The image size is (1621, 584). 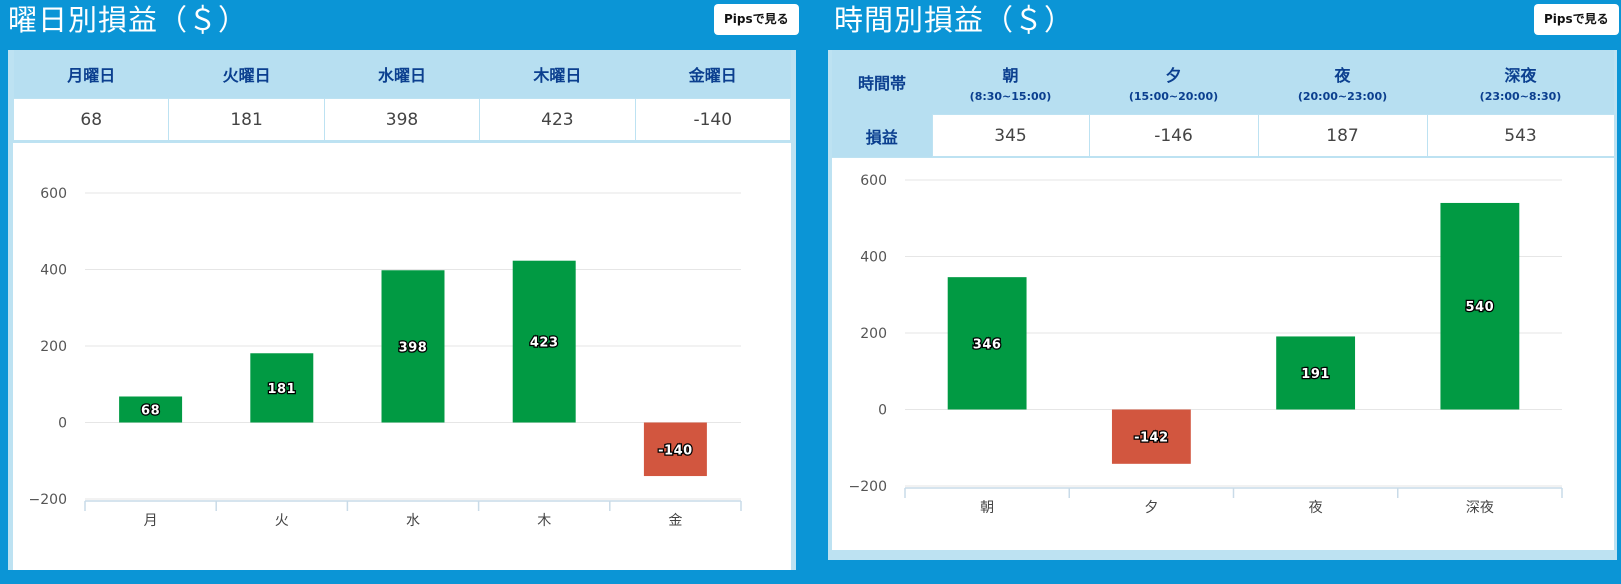 I want to click on bar-value-label: 540, so click(x=1480, y=307).